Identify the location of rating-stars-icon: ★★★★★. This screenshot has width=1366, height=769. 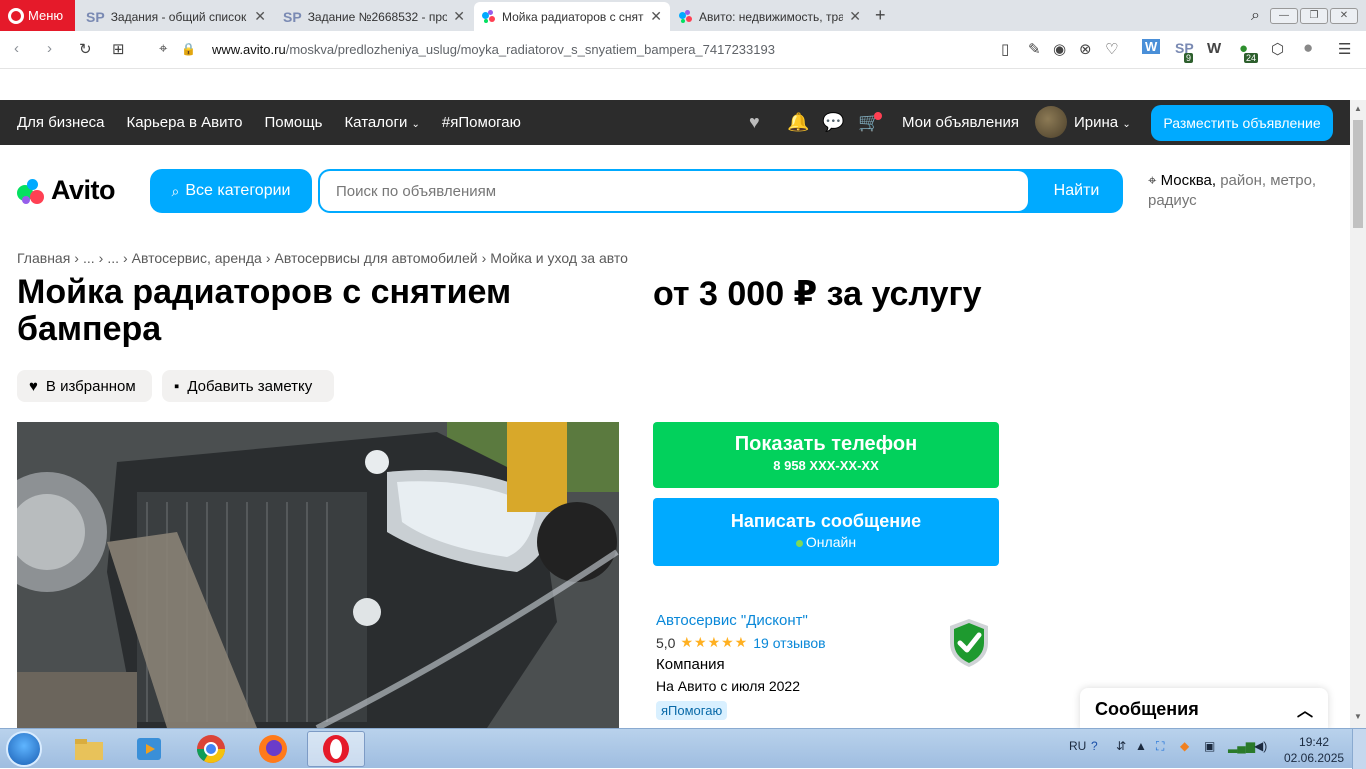
(714, 642).